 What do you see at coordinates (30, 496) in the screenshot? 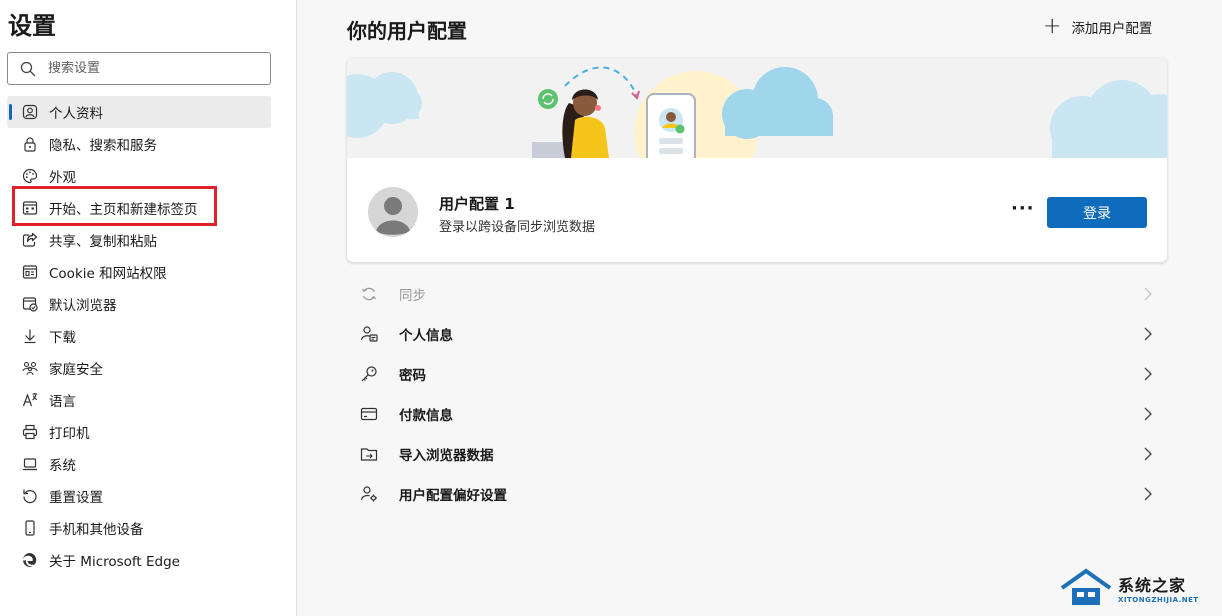
I see `reset-icon` at bounding box center [30, 496].